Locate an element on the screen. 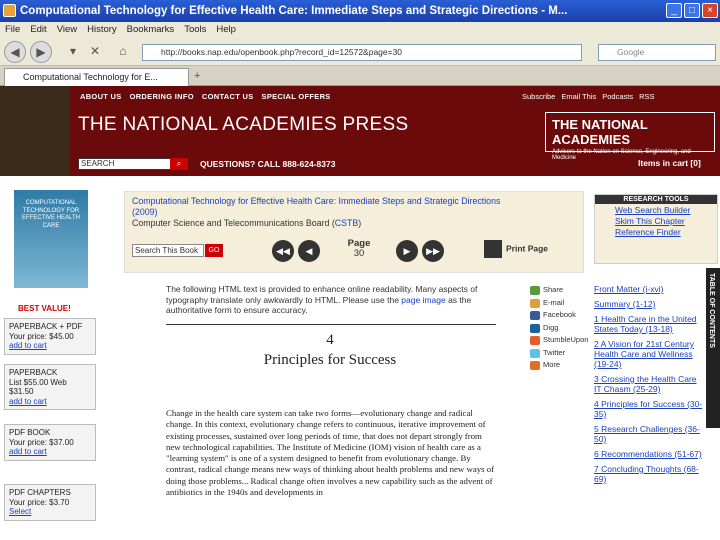 The width and height of the screenshot is (720, 540). page-indicator: Page 30 is located at coordinates (359, 249).